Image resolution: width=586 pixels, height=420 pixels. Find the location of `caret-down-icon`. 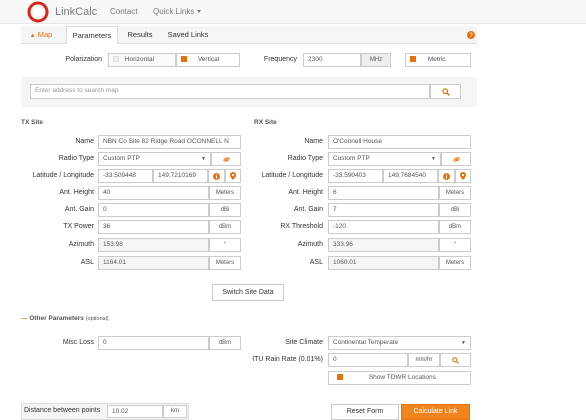

caret-down-icon is located at coordinates (199, 12).